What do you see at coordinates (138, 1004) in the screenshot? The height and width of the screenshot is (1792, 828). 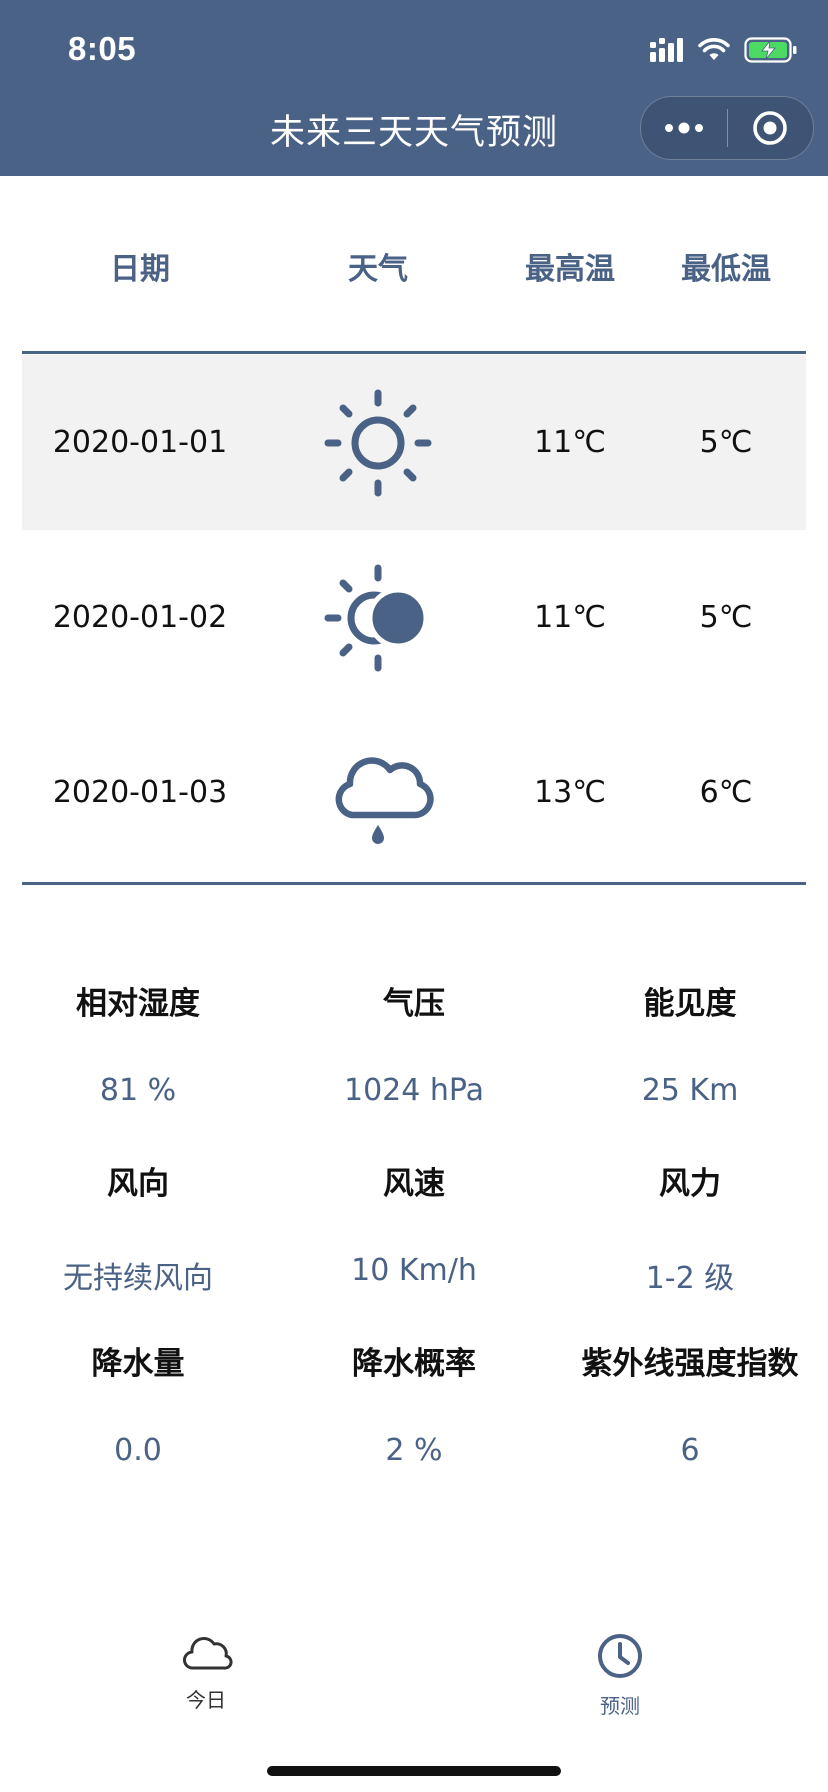 I see `detail-label: 相对湿度` at bounding box center [138, 1004].